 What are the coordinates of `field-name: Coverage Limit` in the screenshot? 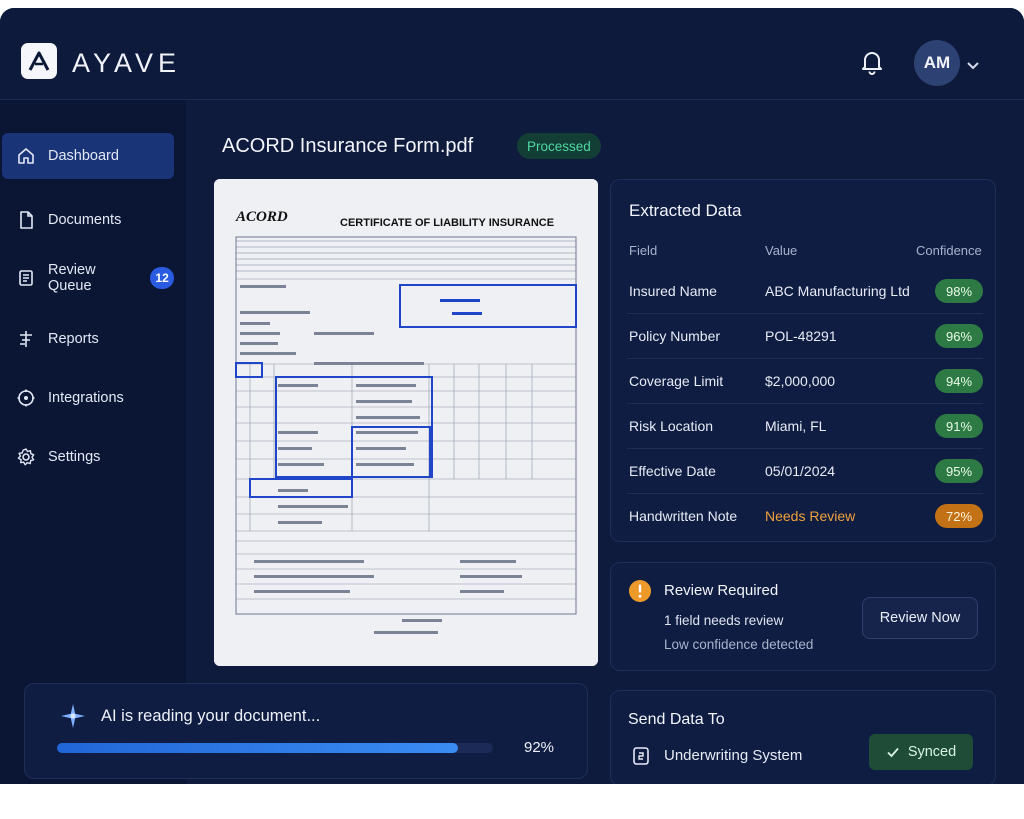 It's located at (676, 381).